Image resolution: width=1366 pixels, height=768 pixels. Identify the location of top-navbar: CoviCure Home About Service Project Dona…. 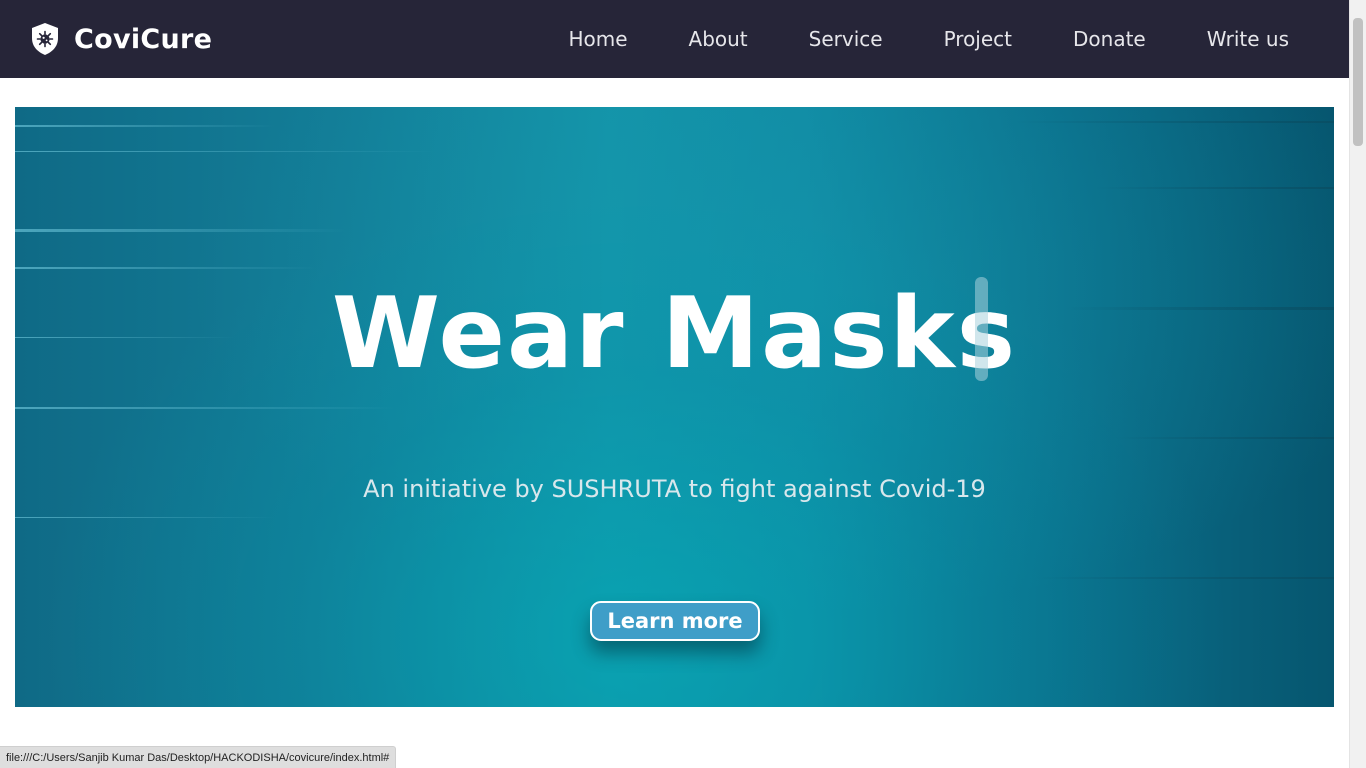
(674, 39).